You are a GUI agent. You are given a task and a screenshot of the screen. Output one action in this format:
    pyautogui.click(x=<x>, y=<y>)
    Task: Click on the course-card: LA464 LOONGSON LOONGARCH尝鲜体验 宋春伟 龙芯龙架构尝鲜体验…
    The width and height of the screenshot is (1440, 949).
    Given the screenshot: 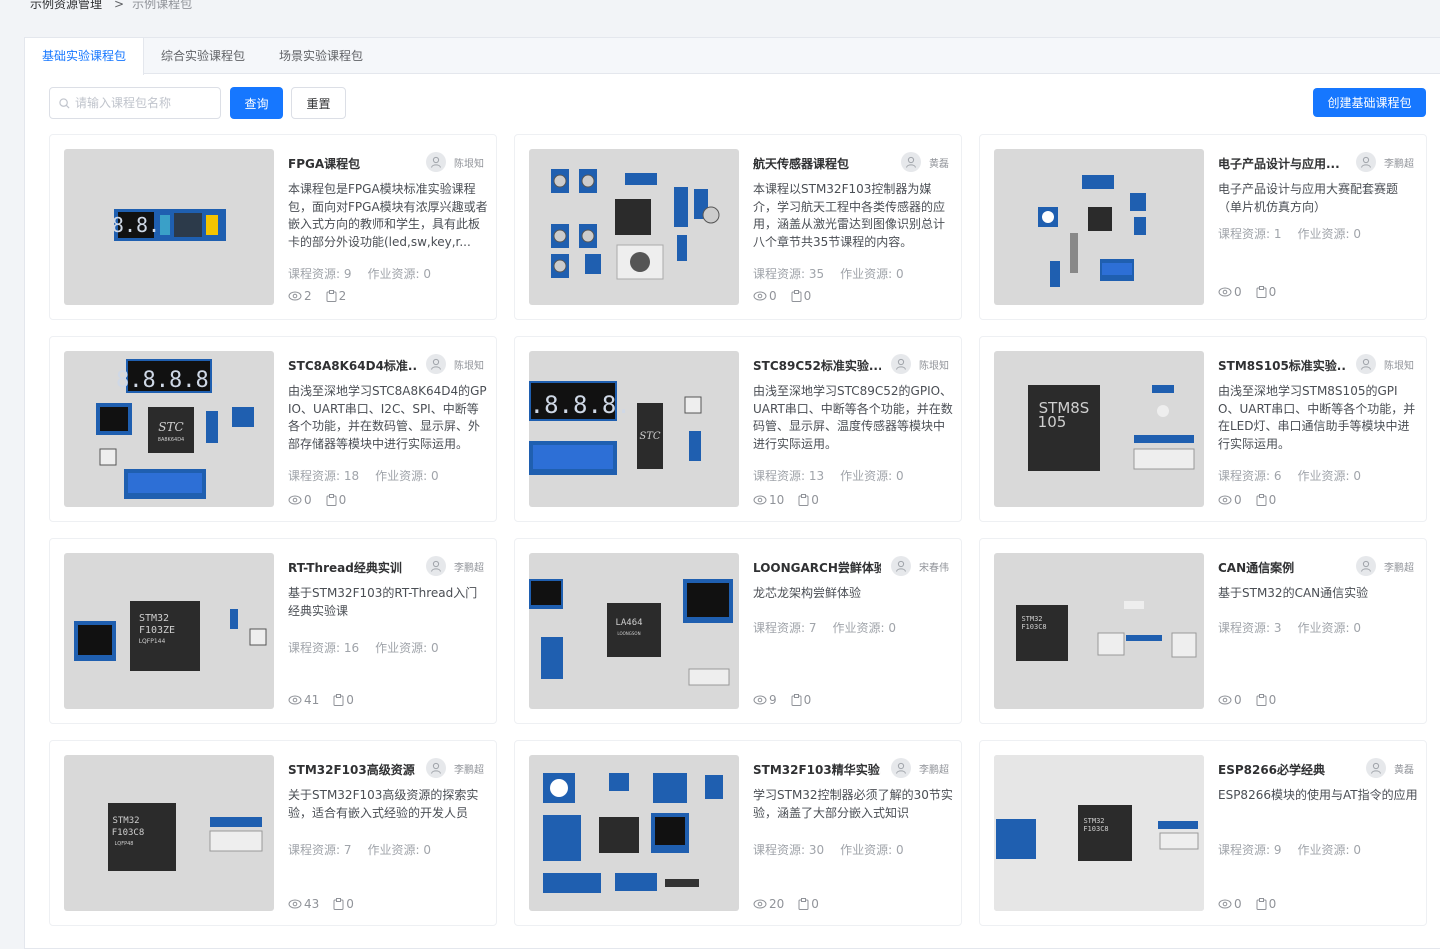 What is the action you would take?
    pyautogui.click(x=738, y=631)
    